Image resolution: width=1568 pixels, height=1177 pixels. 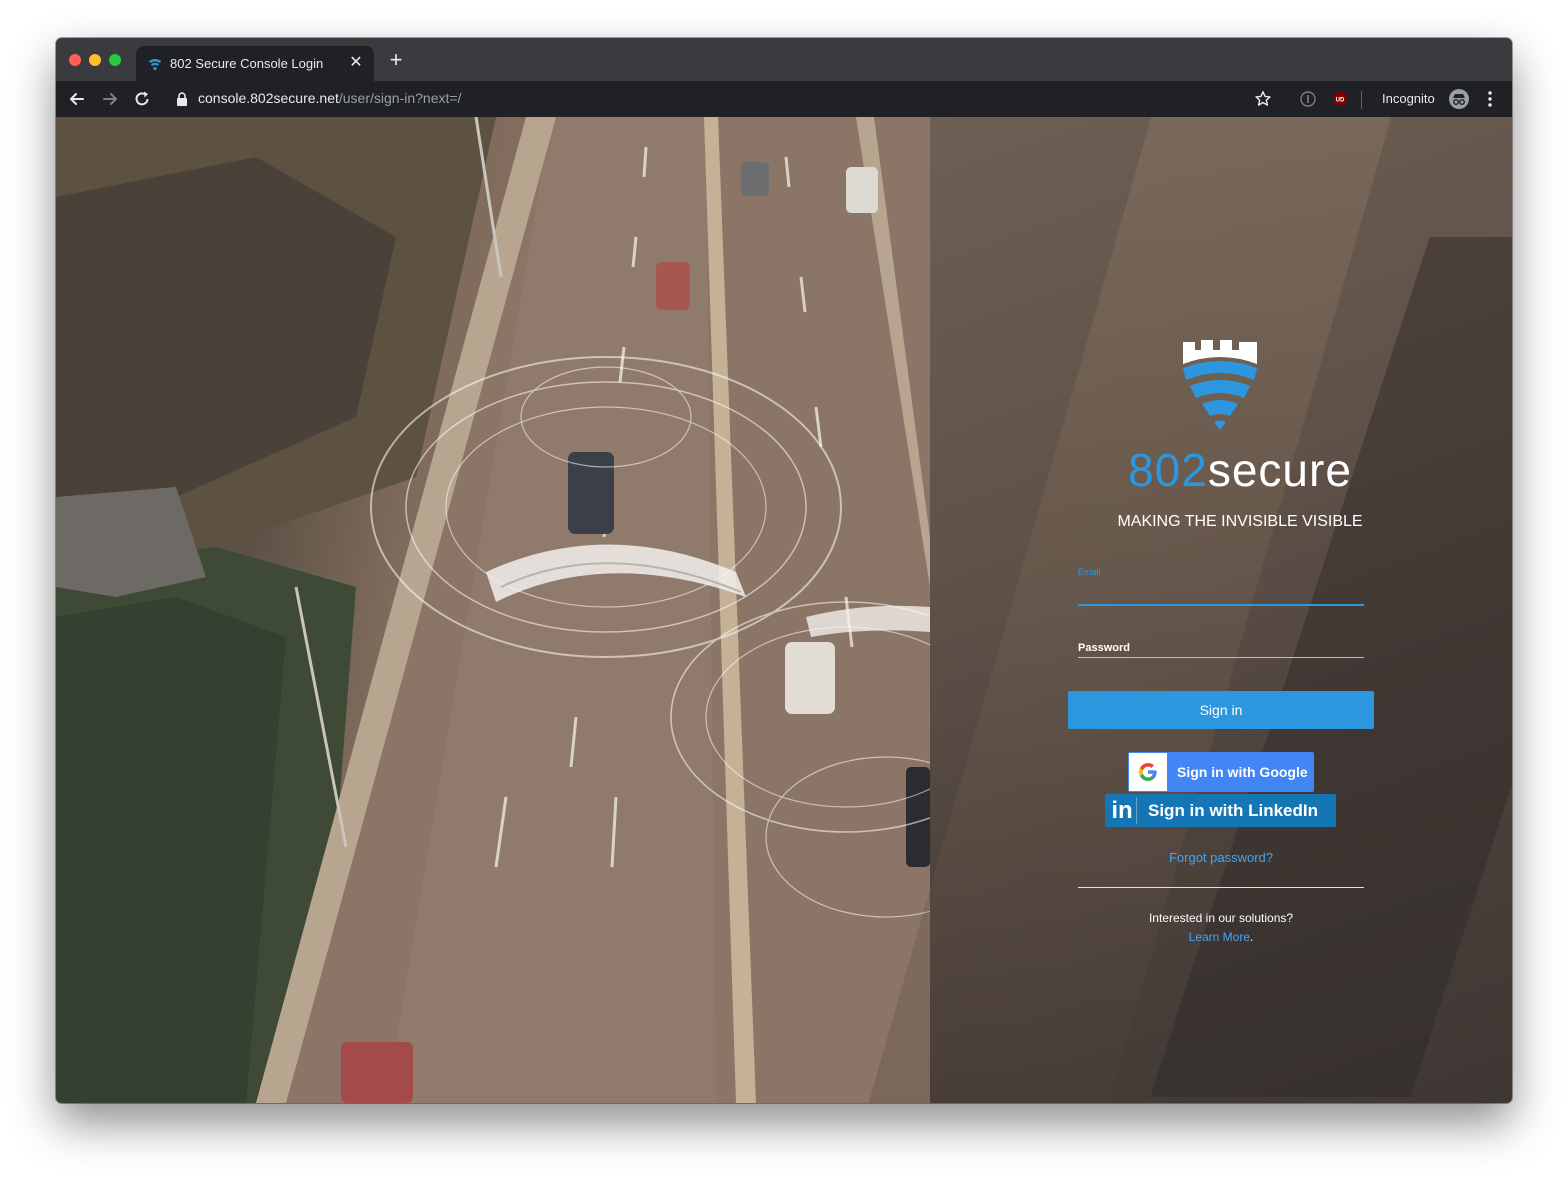 I want to click on google-sign-in-button: Sign in with Google, so click(x=1221, y=772).